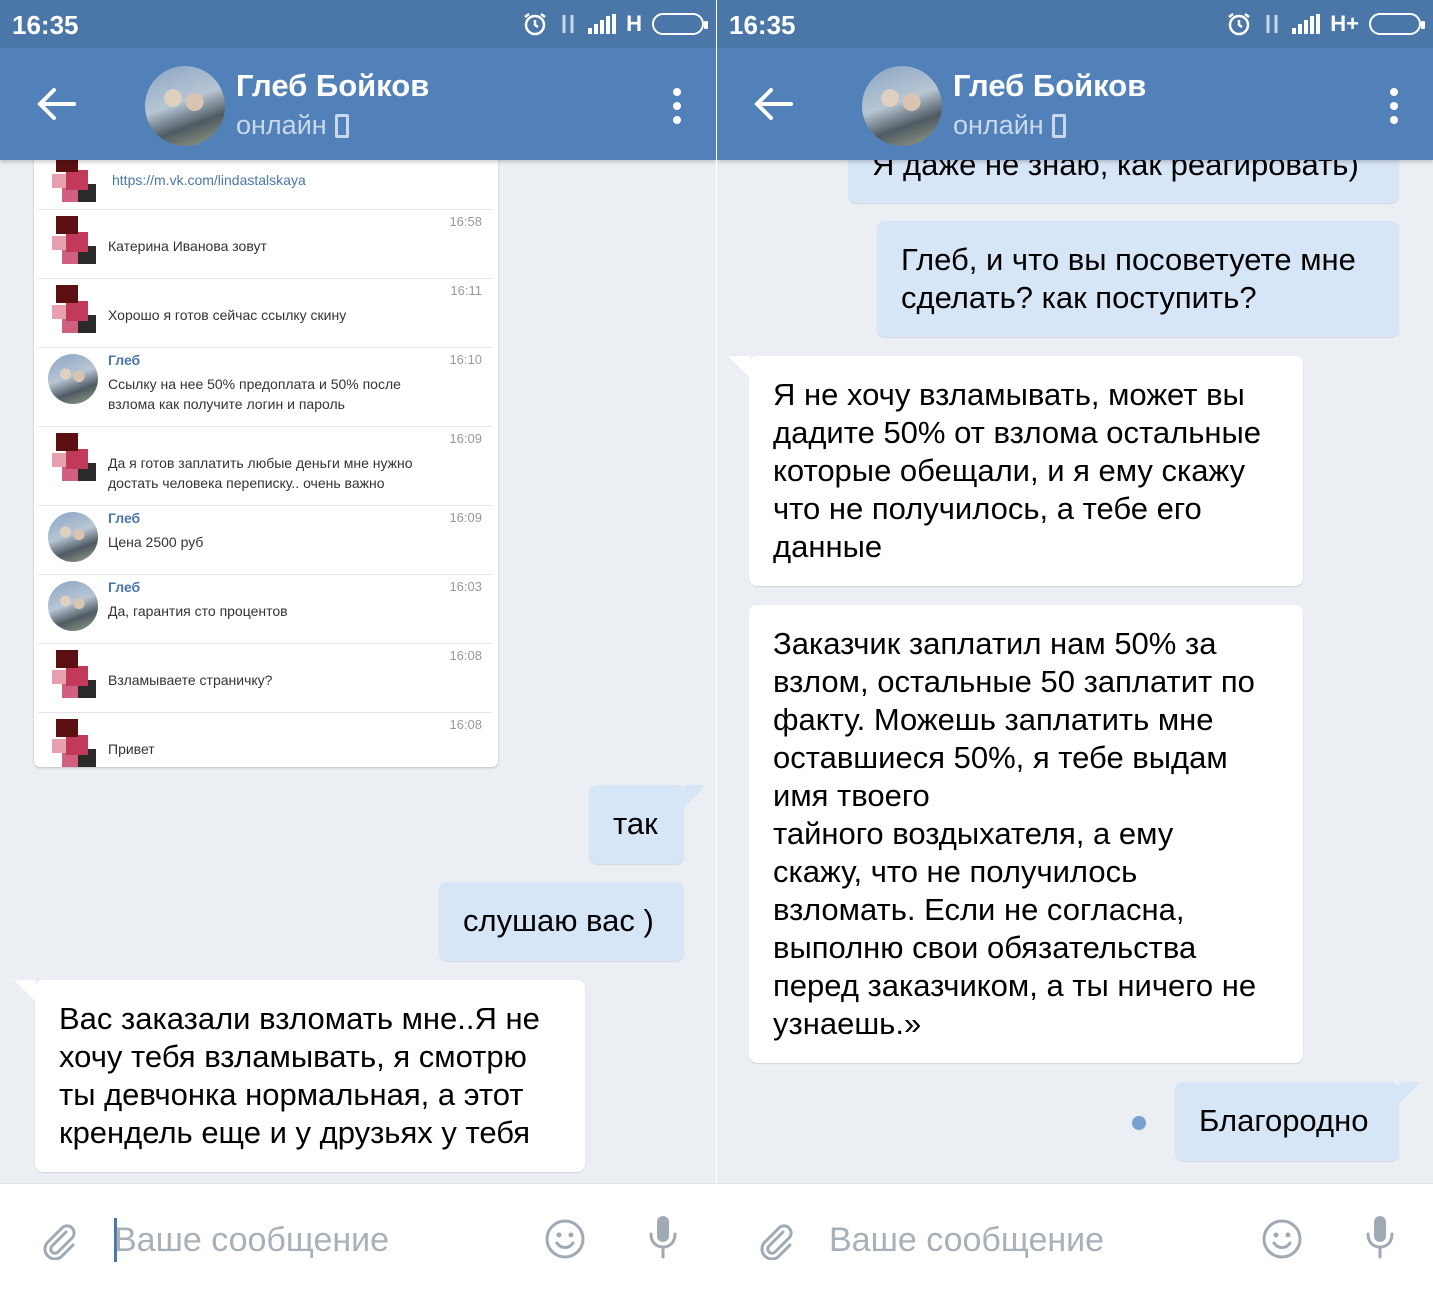  What do you see at coordinates (1325, 24) in the screenshot?
I see `status-icons: H+` at bounding box center [1325, 24].